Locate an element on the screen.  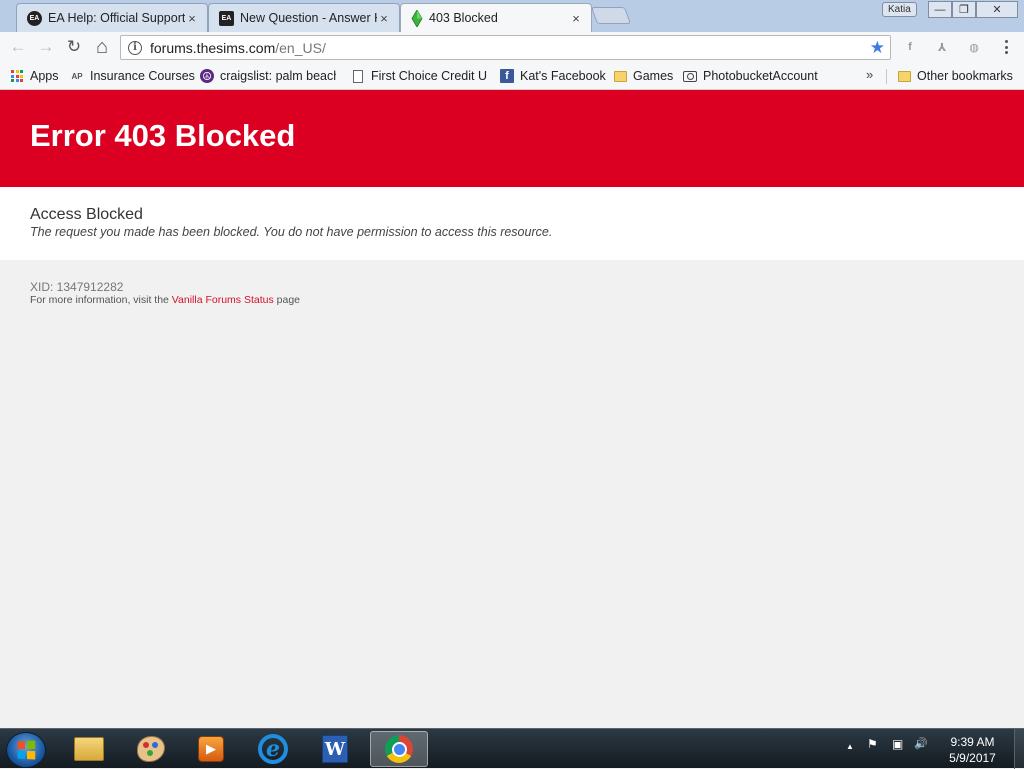
volume-icon: 🔊 is located at coordinates (921, 743).